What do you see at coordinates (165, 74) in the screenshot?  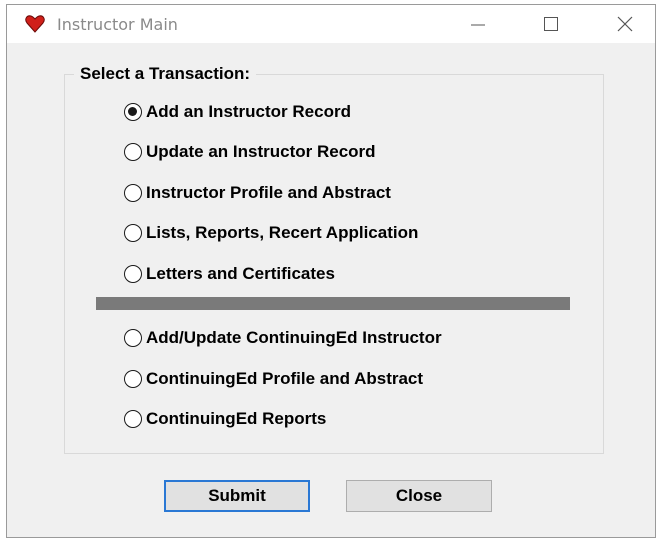 I see `groupbox-legend: Select a Transaction:` at bounding box center [165, 74].